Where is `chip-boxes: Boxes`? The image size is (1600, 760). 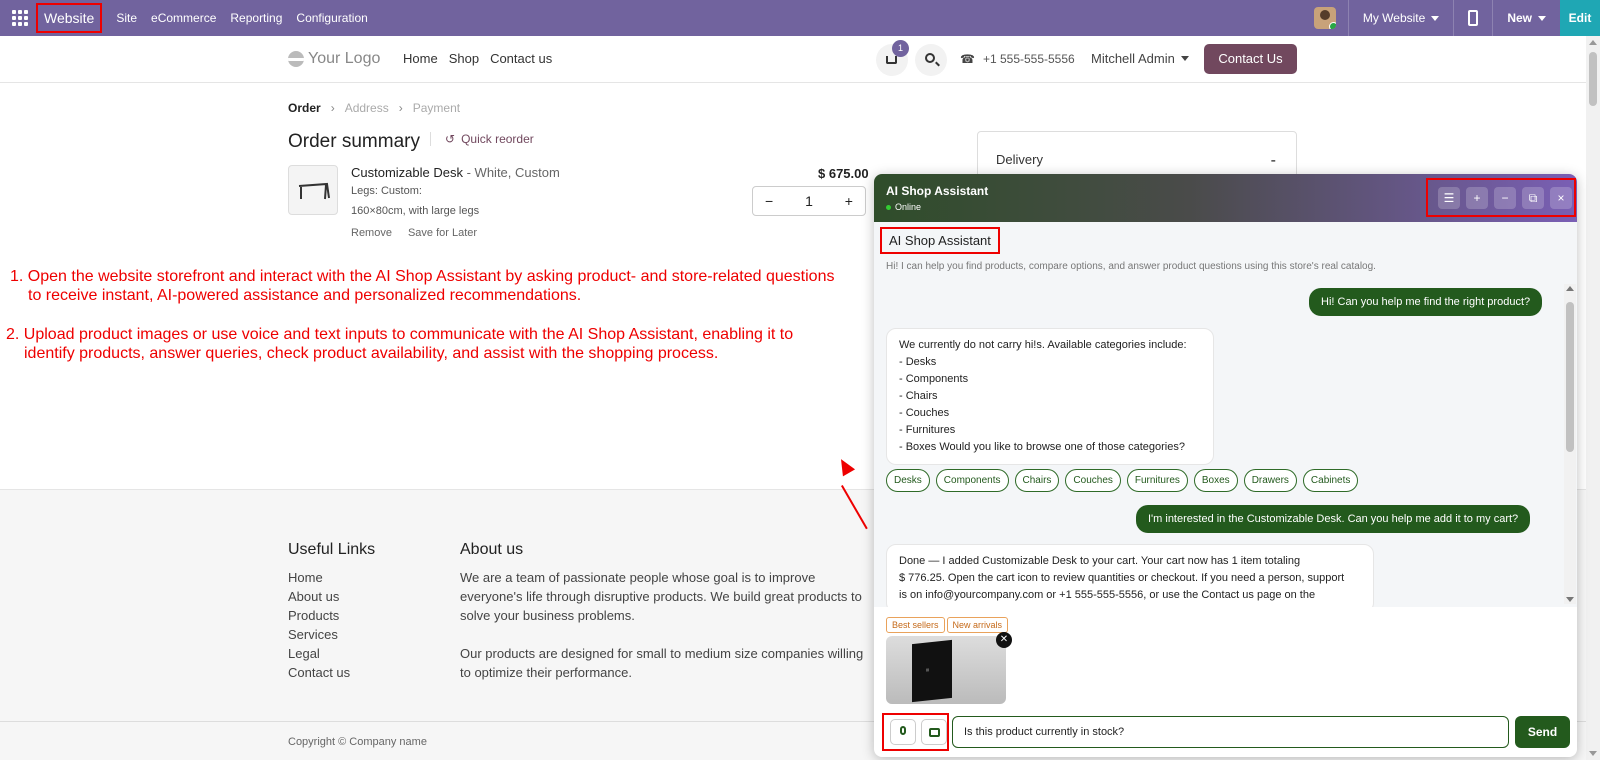 chip-boxes: Boxes is located at coordinates (1215, 480).